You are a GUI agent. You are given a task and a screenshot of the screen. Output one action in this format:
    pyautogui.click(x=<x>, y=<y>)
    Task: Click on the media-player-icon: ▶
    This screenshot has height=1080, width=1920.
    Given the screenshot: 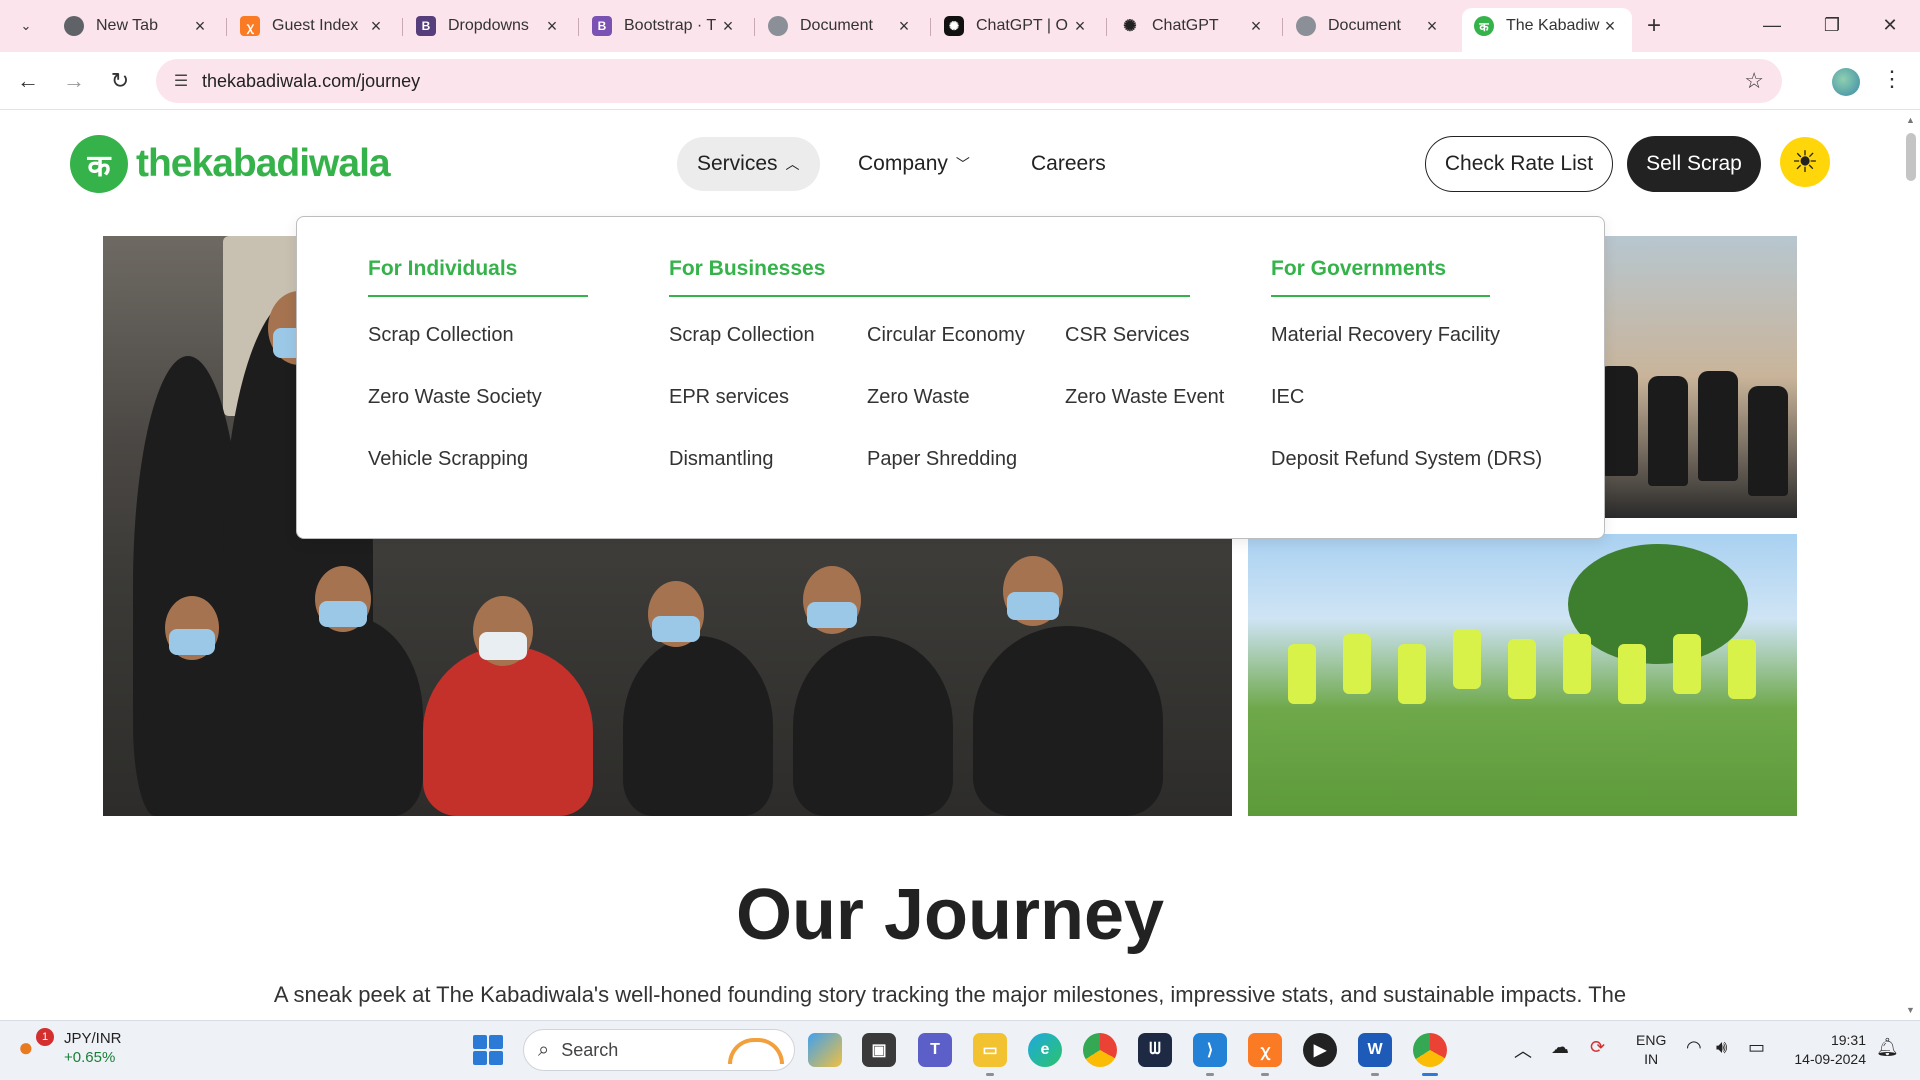 What is the action you would take?
    pyautogui.click(x=1320, y=1050)
    